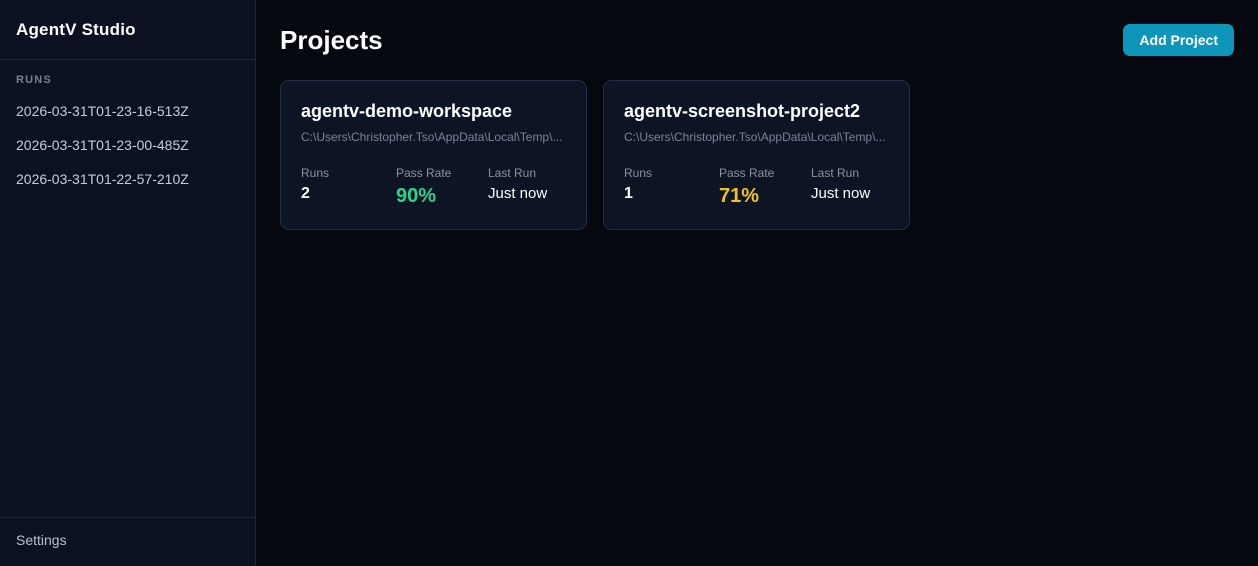  What do you see at coordinates (442, 187) in the screenshot?
I see `stat-pass-rate: Pass Rate 90%` at bounding box center [442, 187].